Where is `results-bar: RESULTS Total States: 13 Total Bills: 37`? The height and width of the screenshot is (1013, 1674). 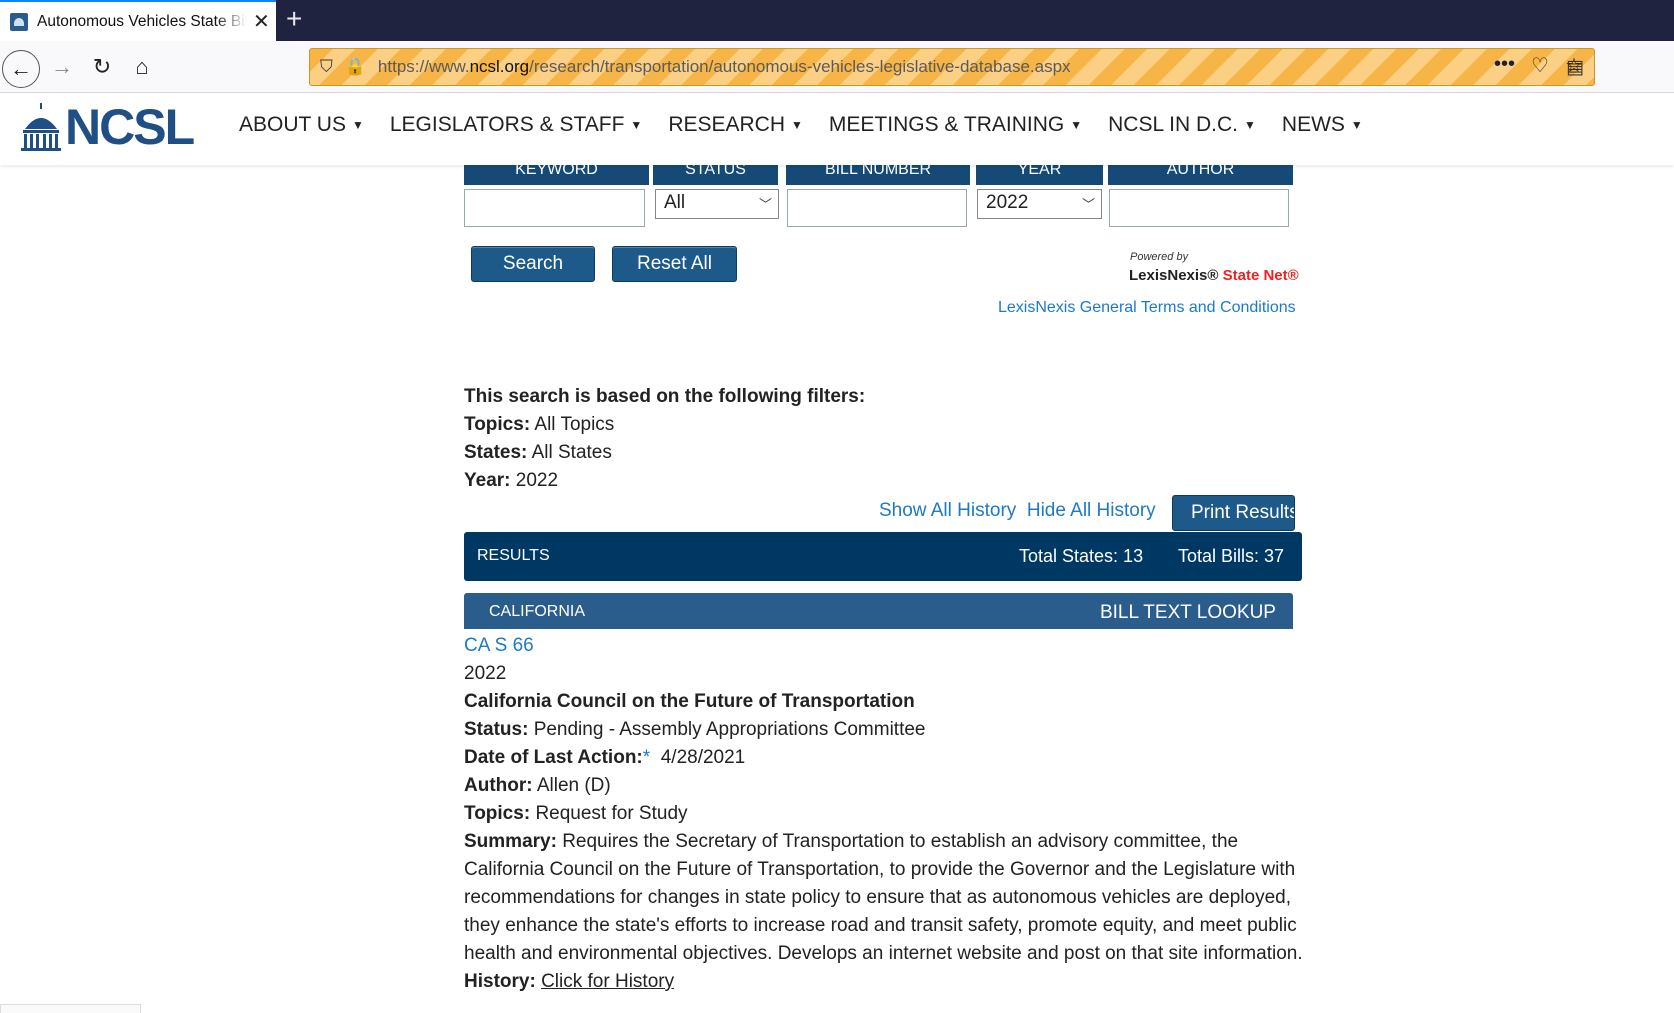 results-bar: RESULTS Total States: 13 Total Bills: 37 is located at coordinates (883, 556).